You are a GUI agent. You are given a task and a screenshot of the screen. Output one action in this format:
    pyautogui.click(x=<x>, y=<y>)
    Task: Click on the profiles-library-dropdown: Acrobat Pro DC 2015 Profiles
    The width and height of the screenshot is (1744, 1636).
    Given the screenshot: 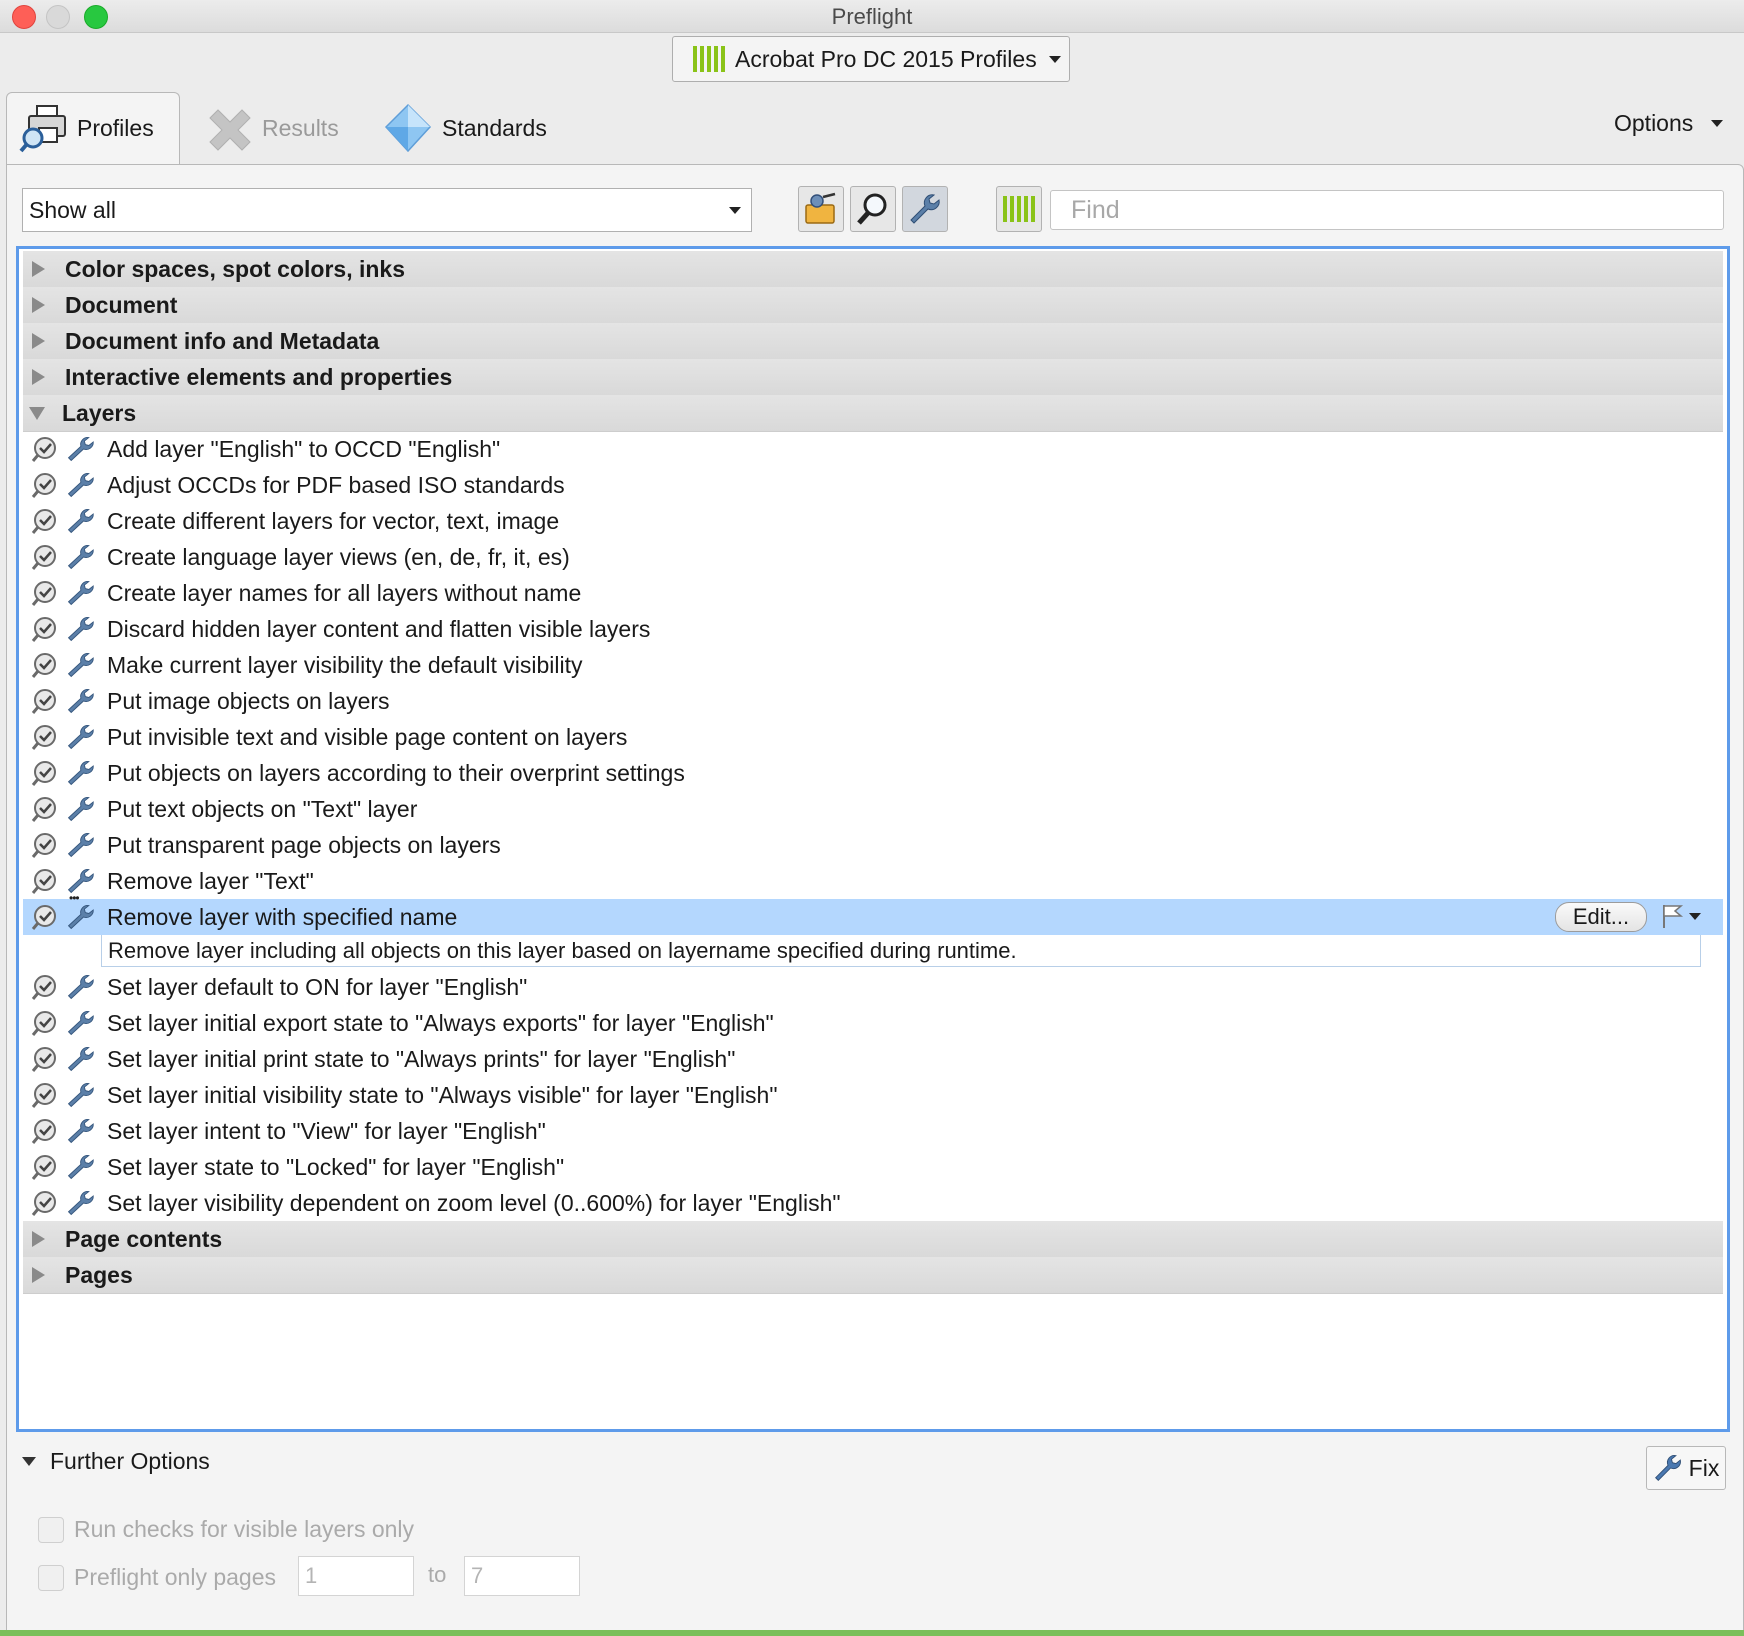 What is the action you would take?
    pyautogui.click(x=871, y=59)
    